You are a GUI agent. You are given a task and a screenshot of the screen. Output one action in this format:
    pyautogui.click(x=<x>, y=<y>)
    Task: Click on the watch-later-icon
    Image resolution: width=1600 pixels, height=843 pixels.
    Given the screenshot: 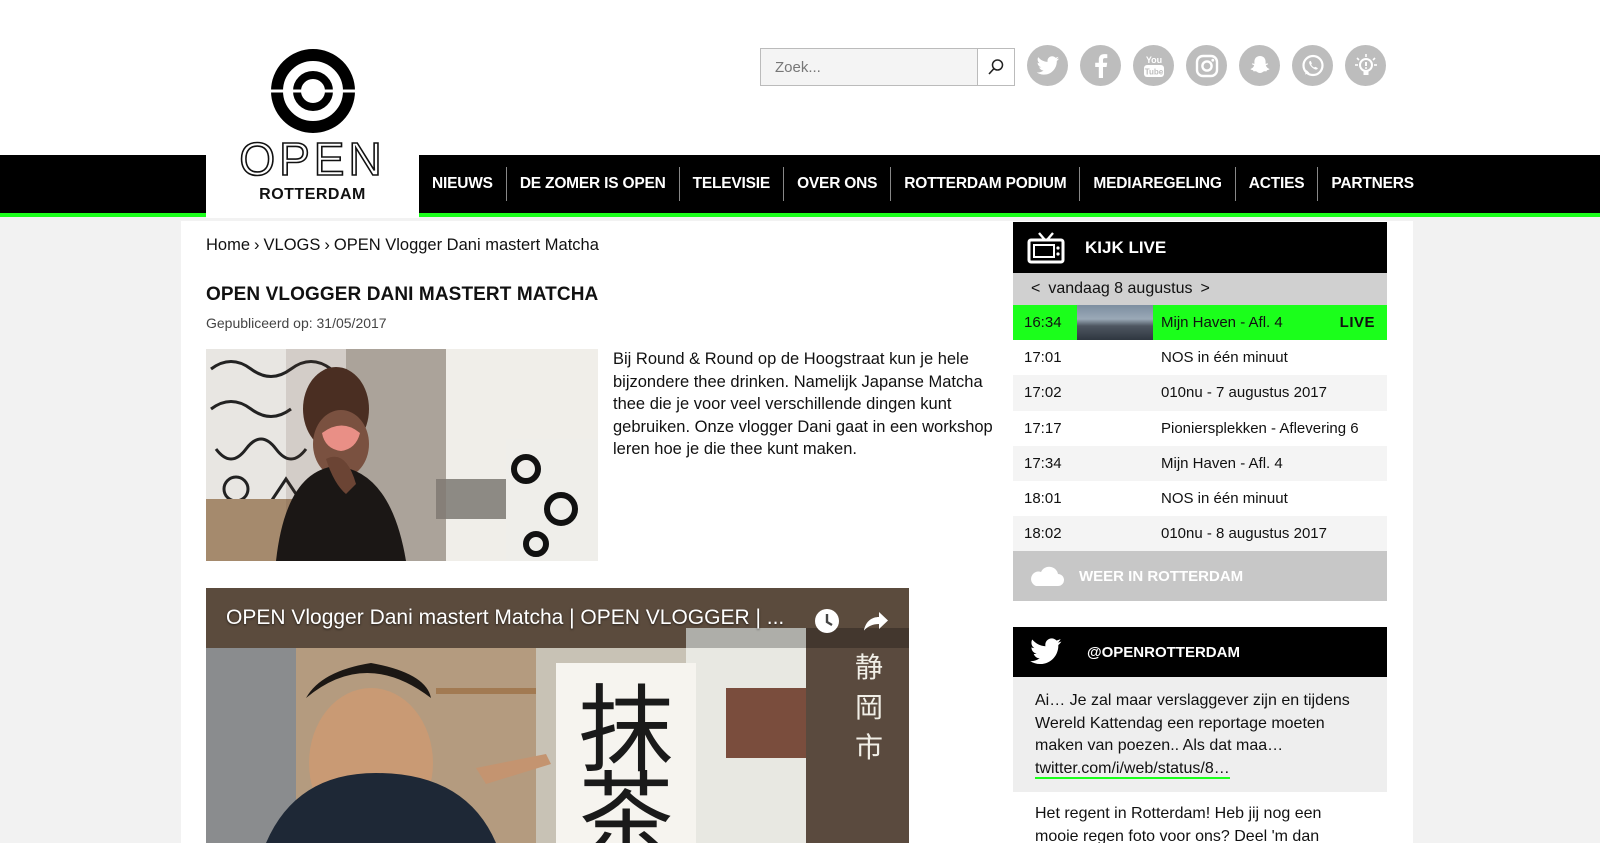 What is the action you would take?
    pyautogui.click(x=827, y=621)
    